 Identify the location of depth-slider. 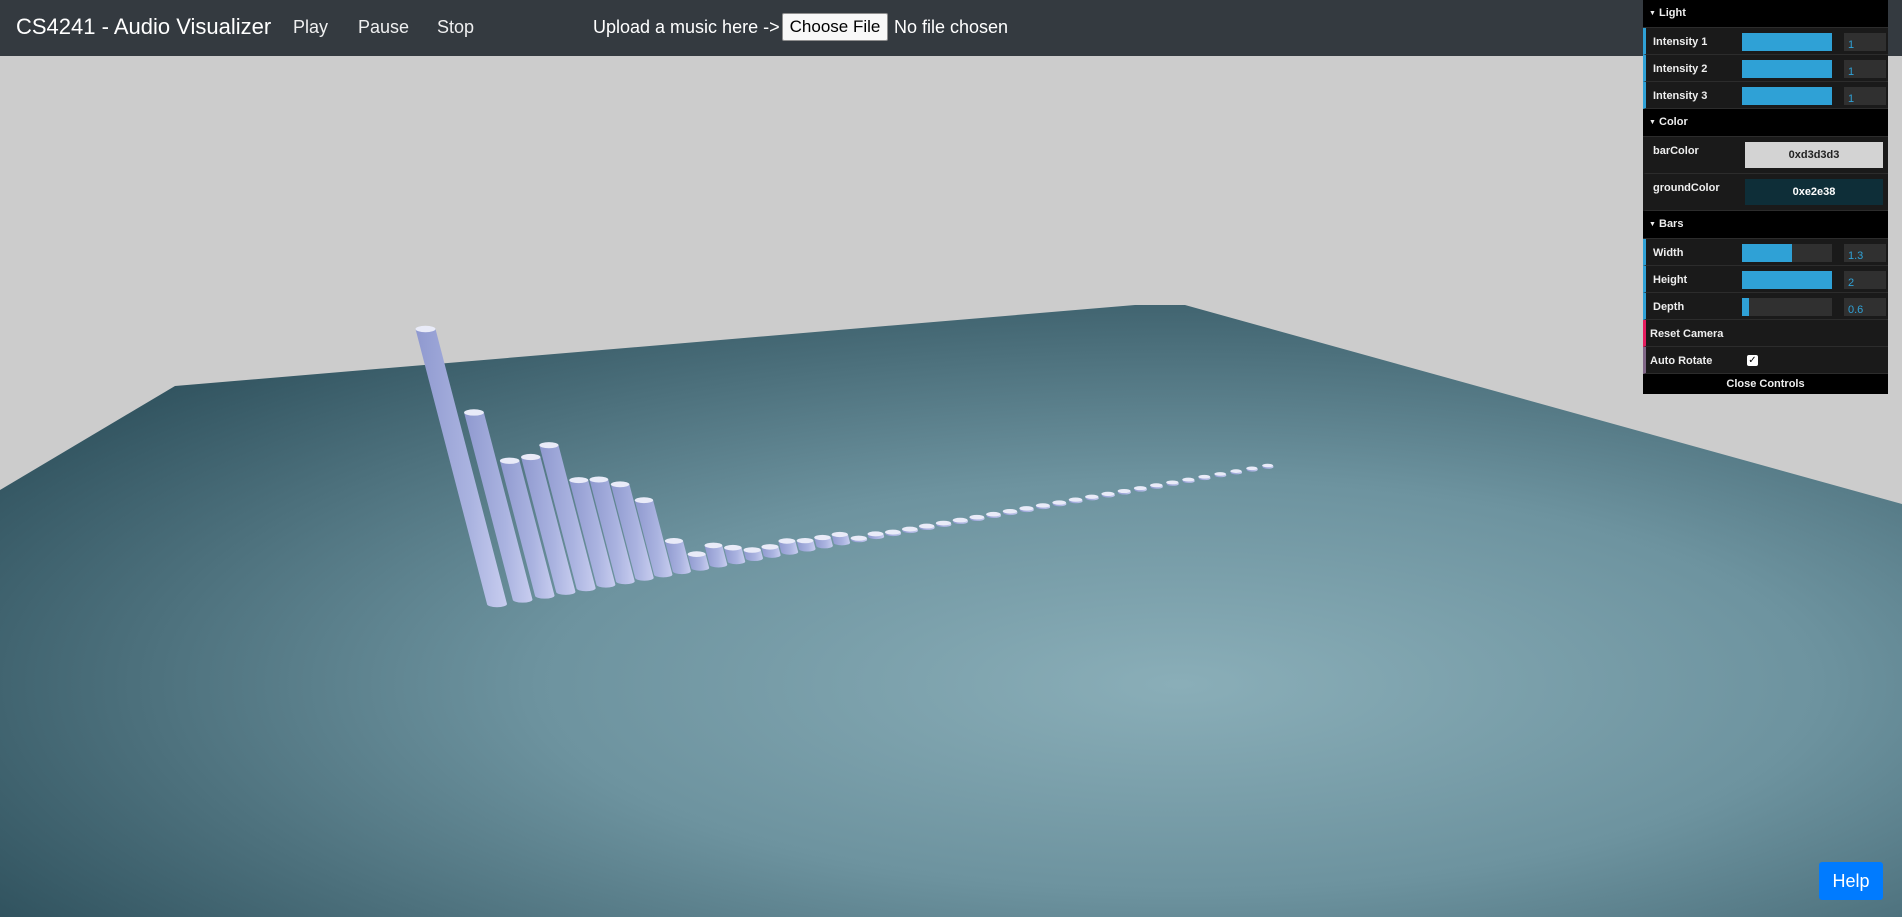
(1787, 307).